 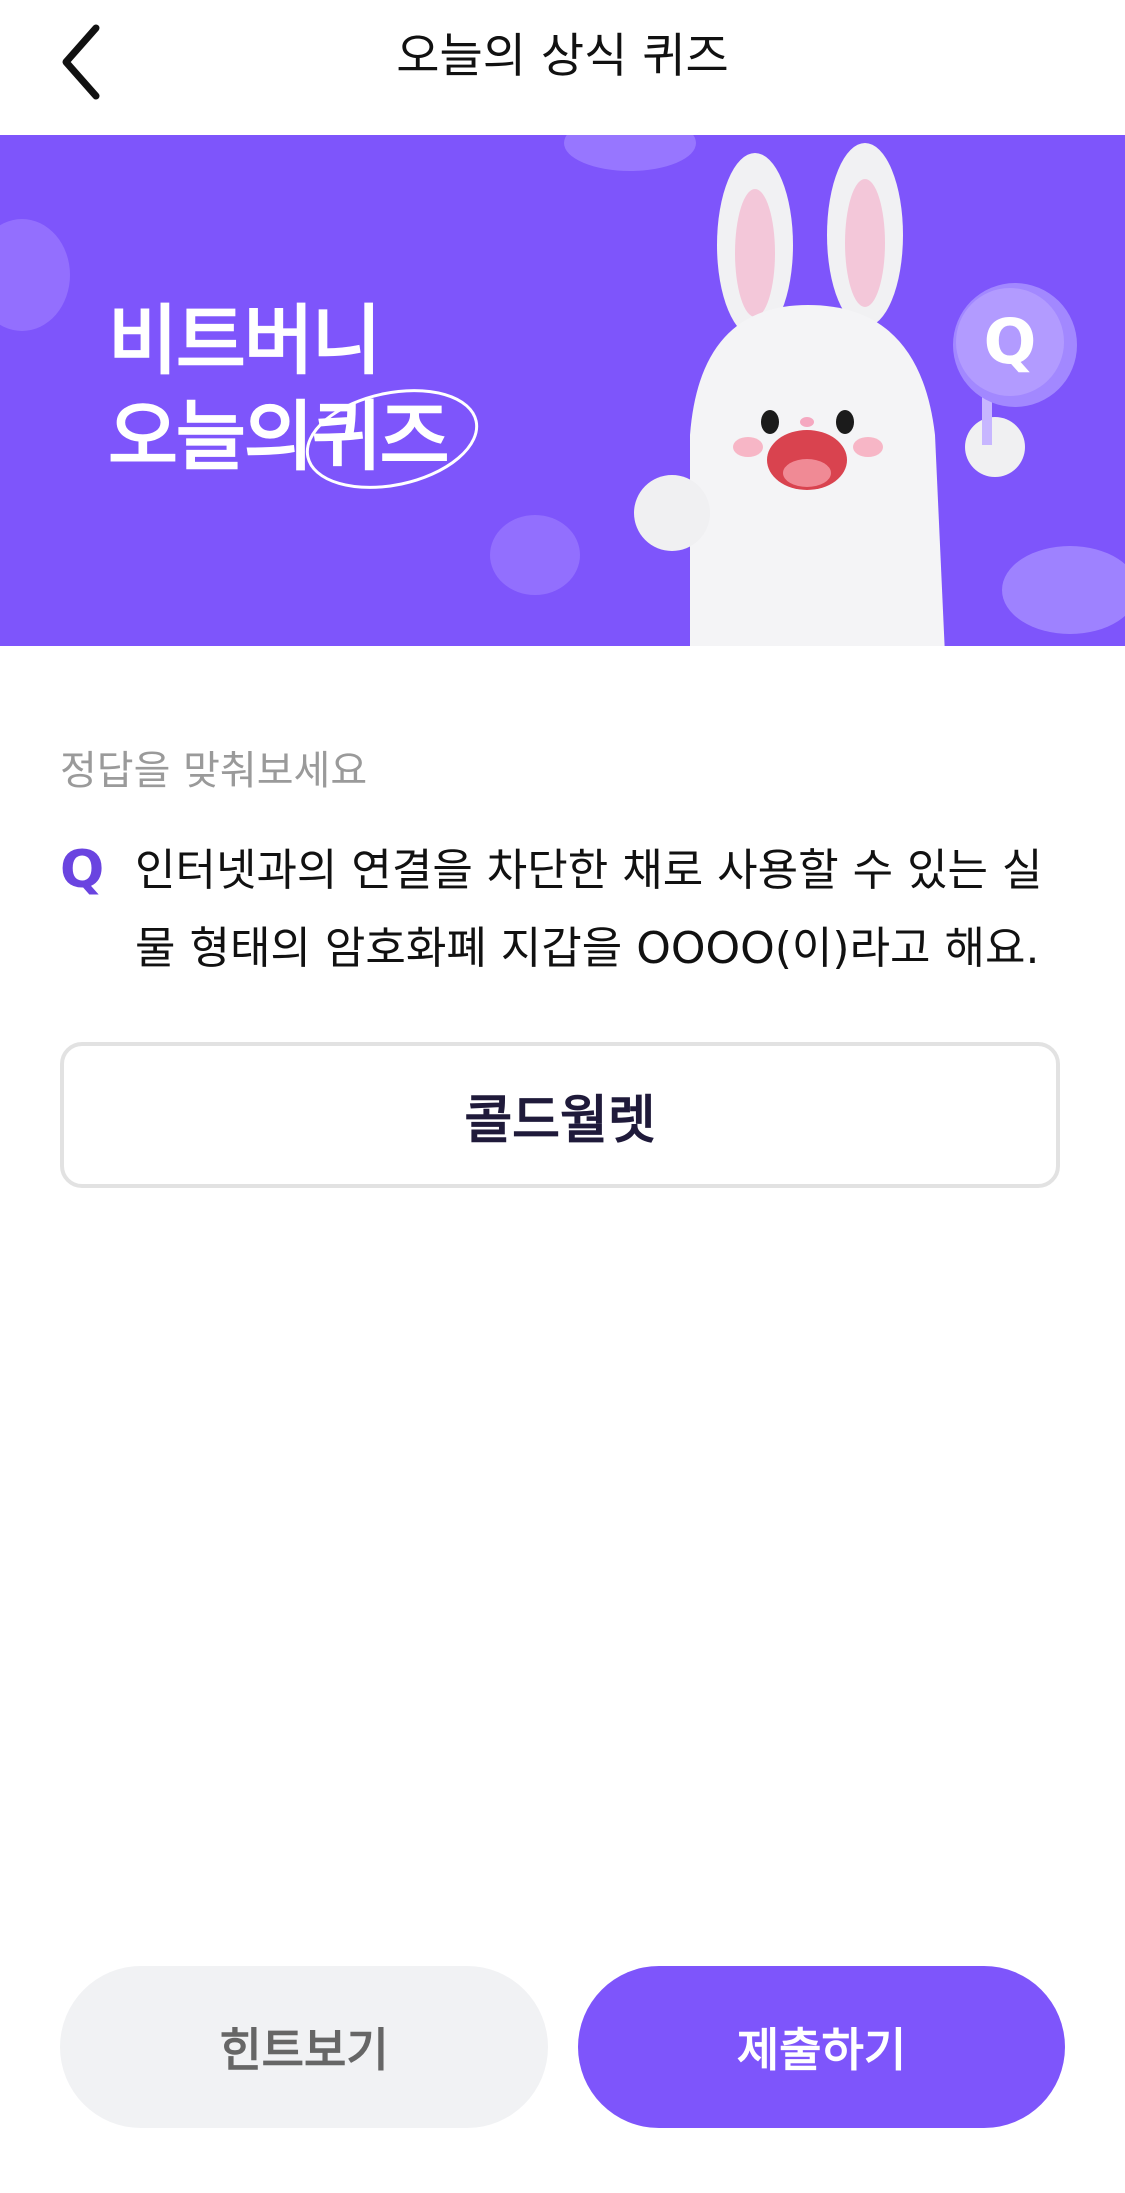 I want to click on top-bar: 오늘의 상식 퀴즈, so click(x=562, y=67).